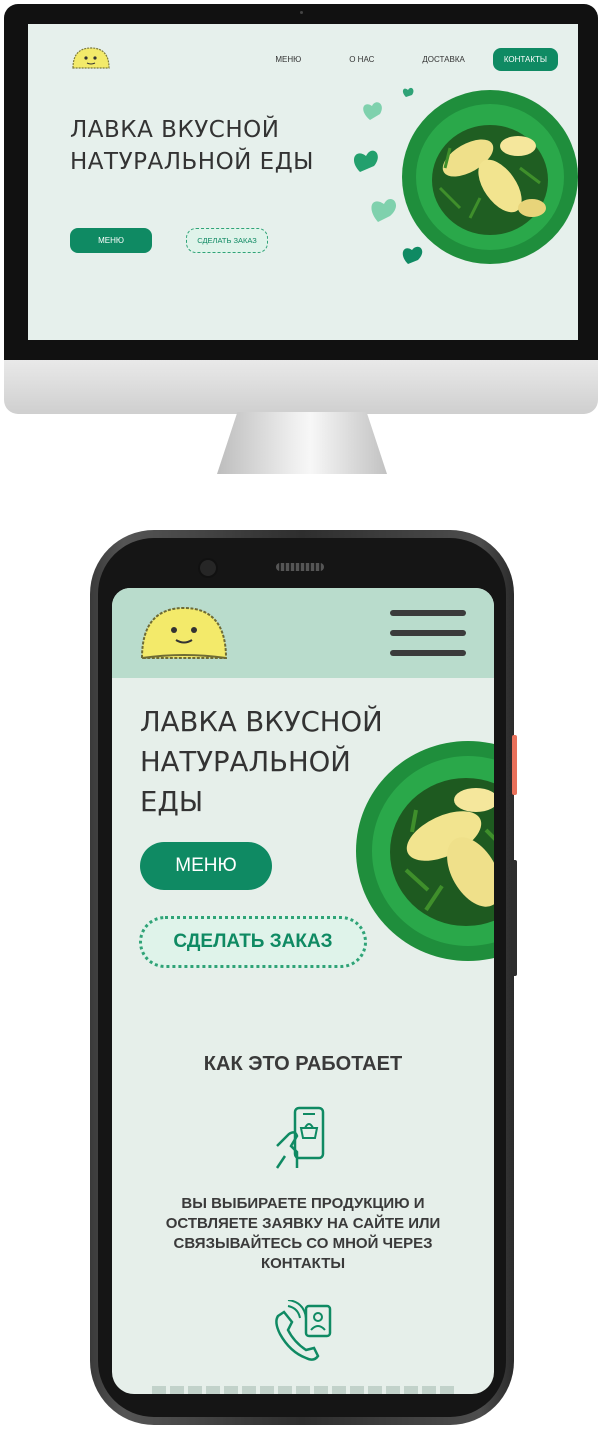 This screenshot has height=1447, width=601. I want to click on nav-about: О НАС, so click(361, 59).